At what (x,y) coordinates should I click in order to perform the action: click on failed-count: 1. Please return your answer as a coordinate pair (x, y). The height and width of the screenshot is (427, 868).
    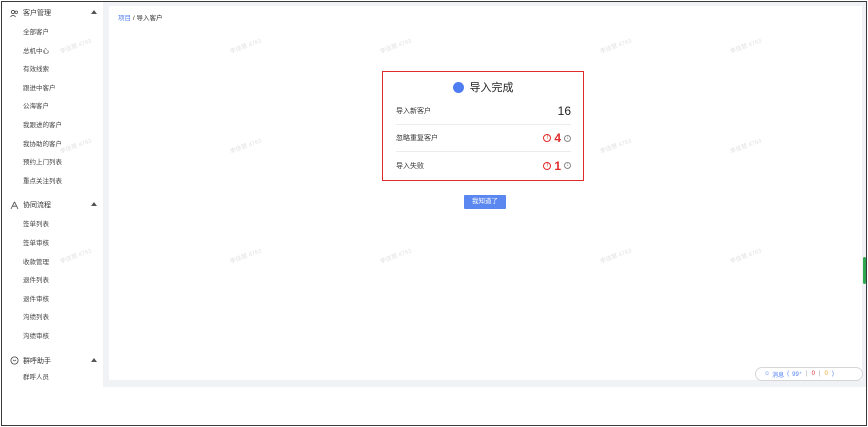
    Looking at the image, I should click on (557, 165).